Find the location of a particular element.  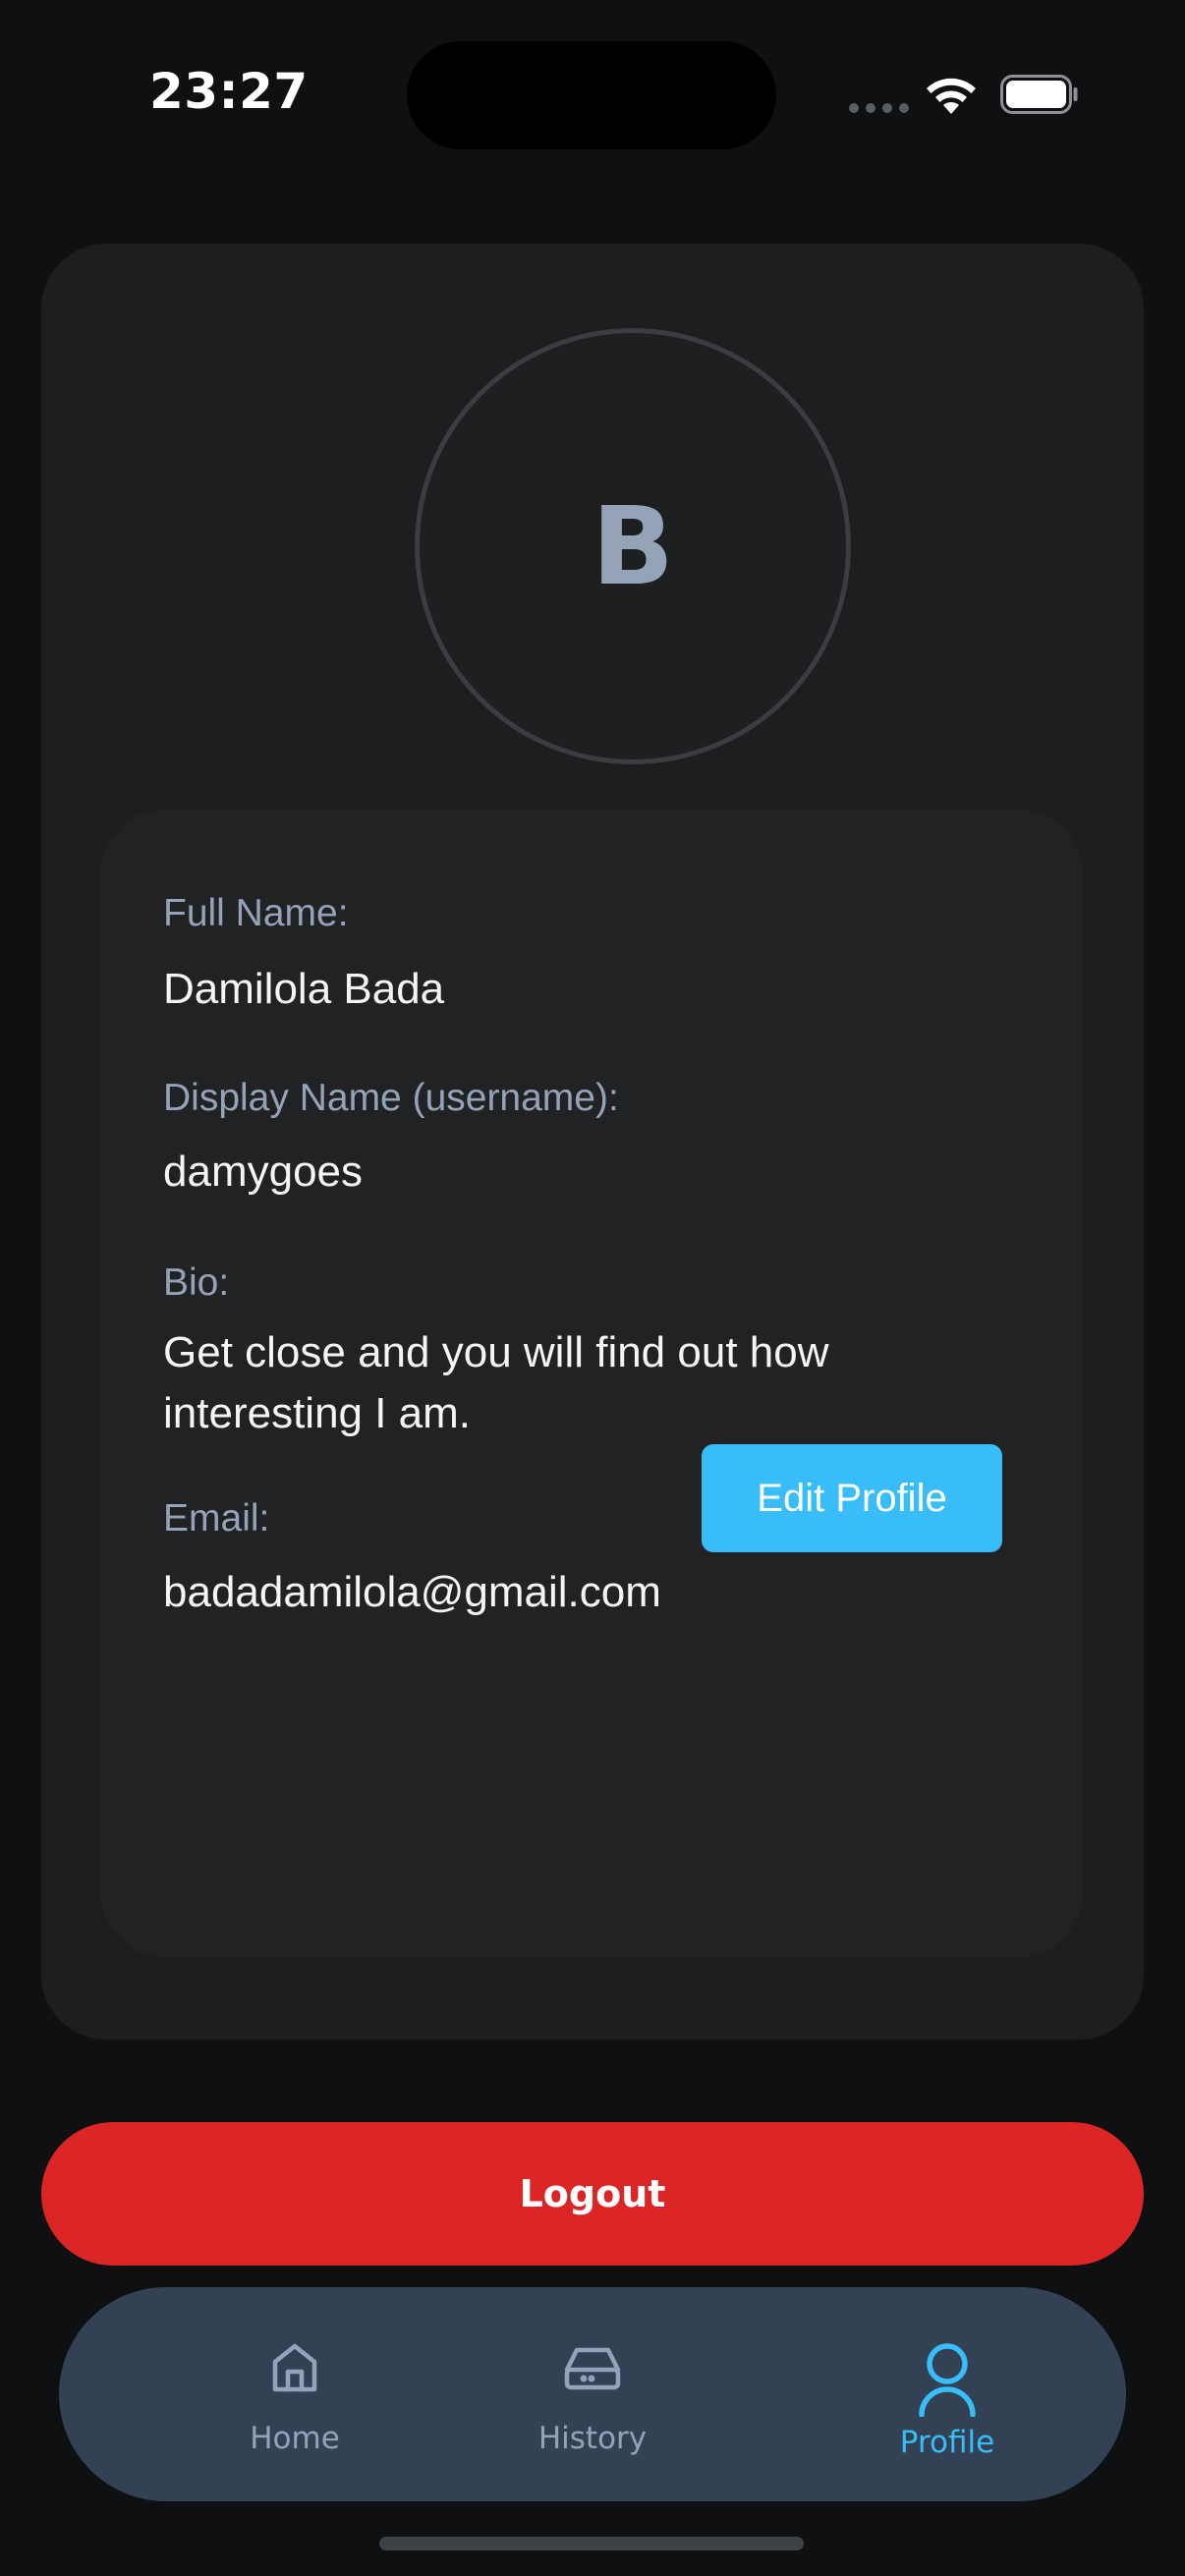

tab-history: History is located at coordinates (592, 2394).